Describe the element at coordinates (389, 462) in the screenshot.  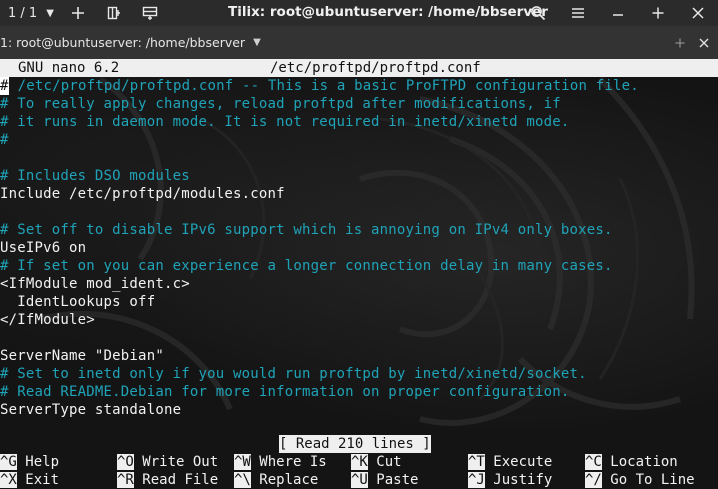
I see `shortcut-label: Cut` at that location.